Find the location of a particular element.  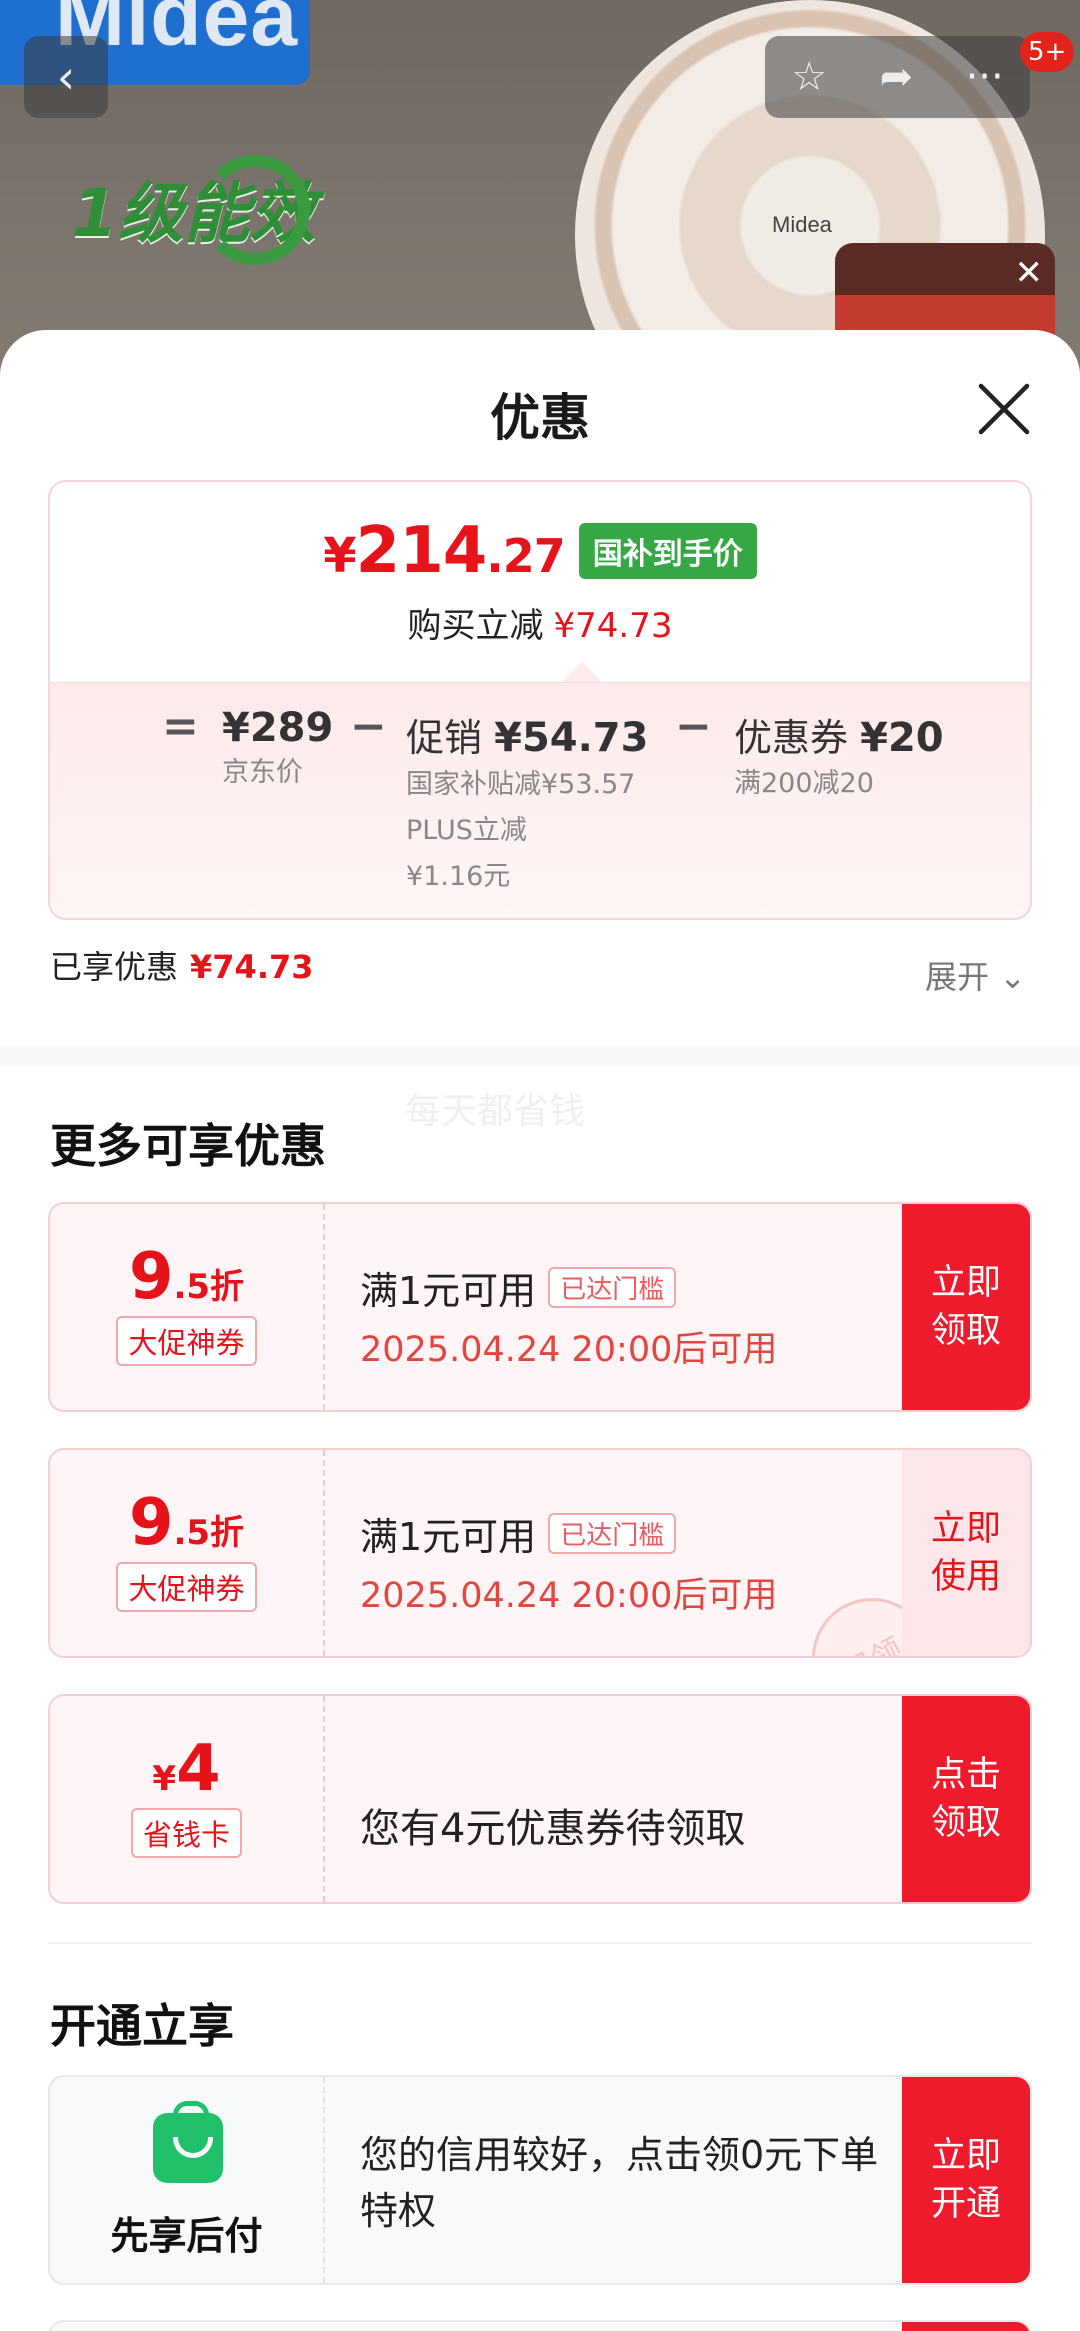

shopping-bag-icon is located at coordinates (188, 2142).